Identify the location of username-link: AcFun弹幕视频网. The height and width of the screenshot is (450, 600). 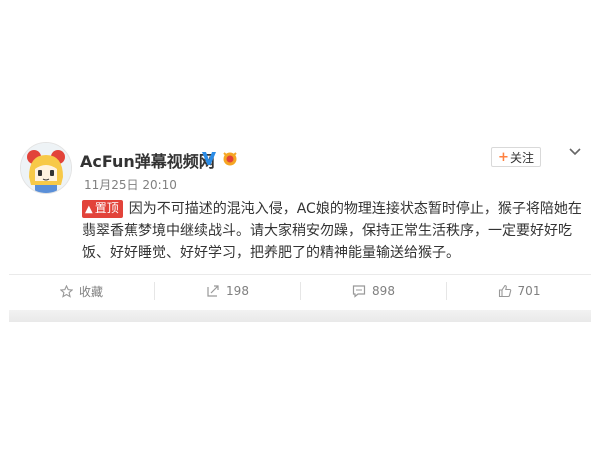
(147, 160).